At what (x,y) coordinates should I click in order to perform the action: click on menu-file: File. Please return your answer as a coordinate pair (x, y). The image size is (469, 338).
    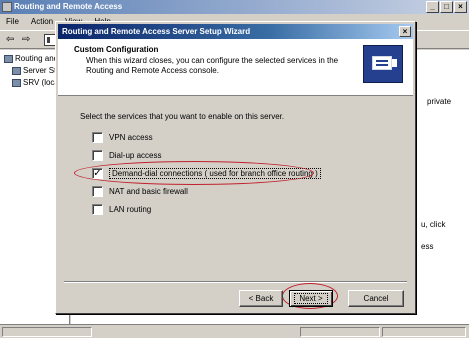
    Looking at the image, I should click on (12, 22).